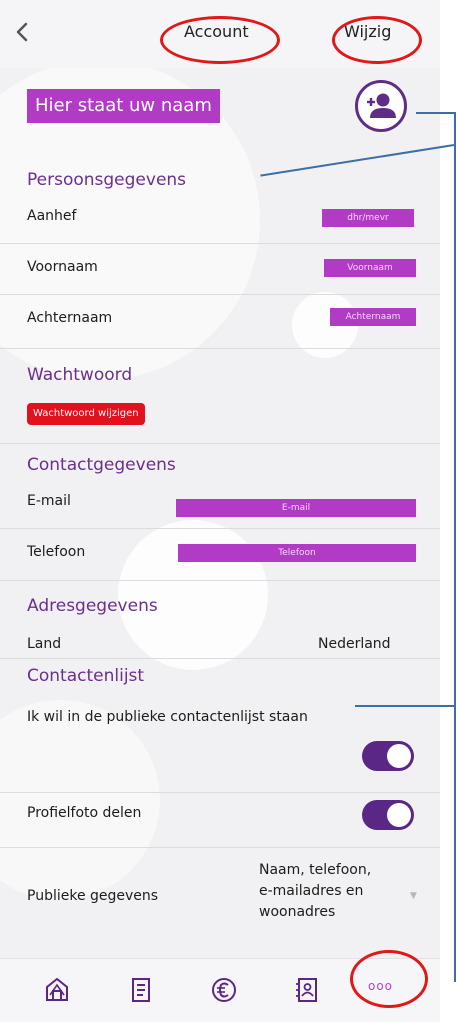  Describe the element at coordinates (324, 891) in the screenshot. I see `public-data-select: Naam, telefoon, e-mailadres en woonadres` at that location.